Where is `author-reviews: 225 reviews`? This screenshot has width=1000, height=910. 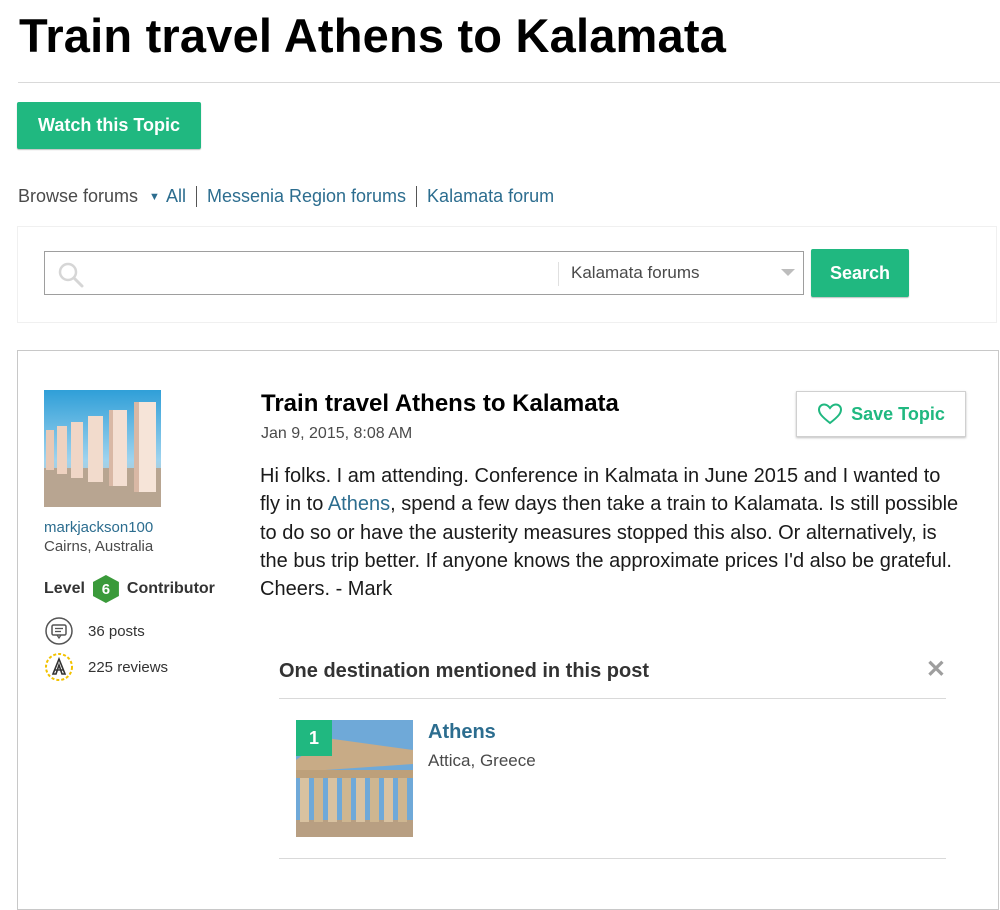
author-reviews: 225 reviews is located at coordinates (106, 667).